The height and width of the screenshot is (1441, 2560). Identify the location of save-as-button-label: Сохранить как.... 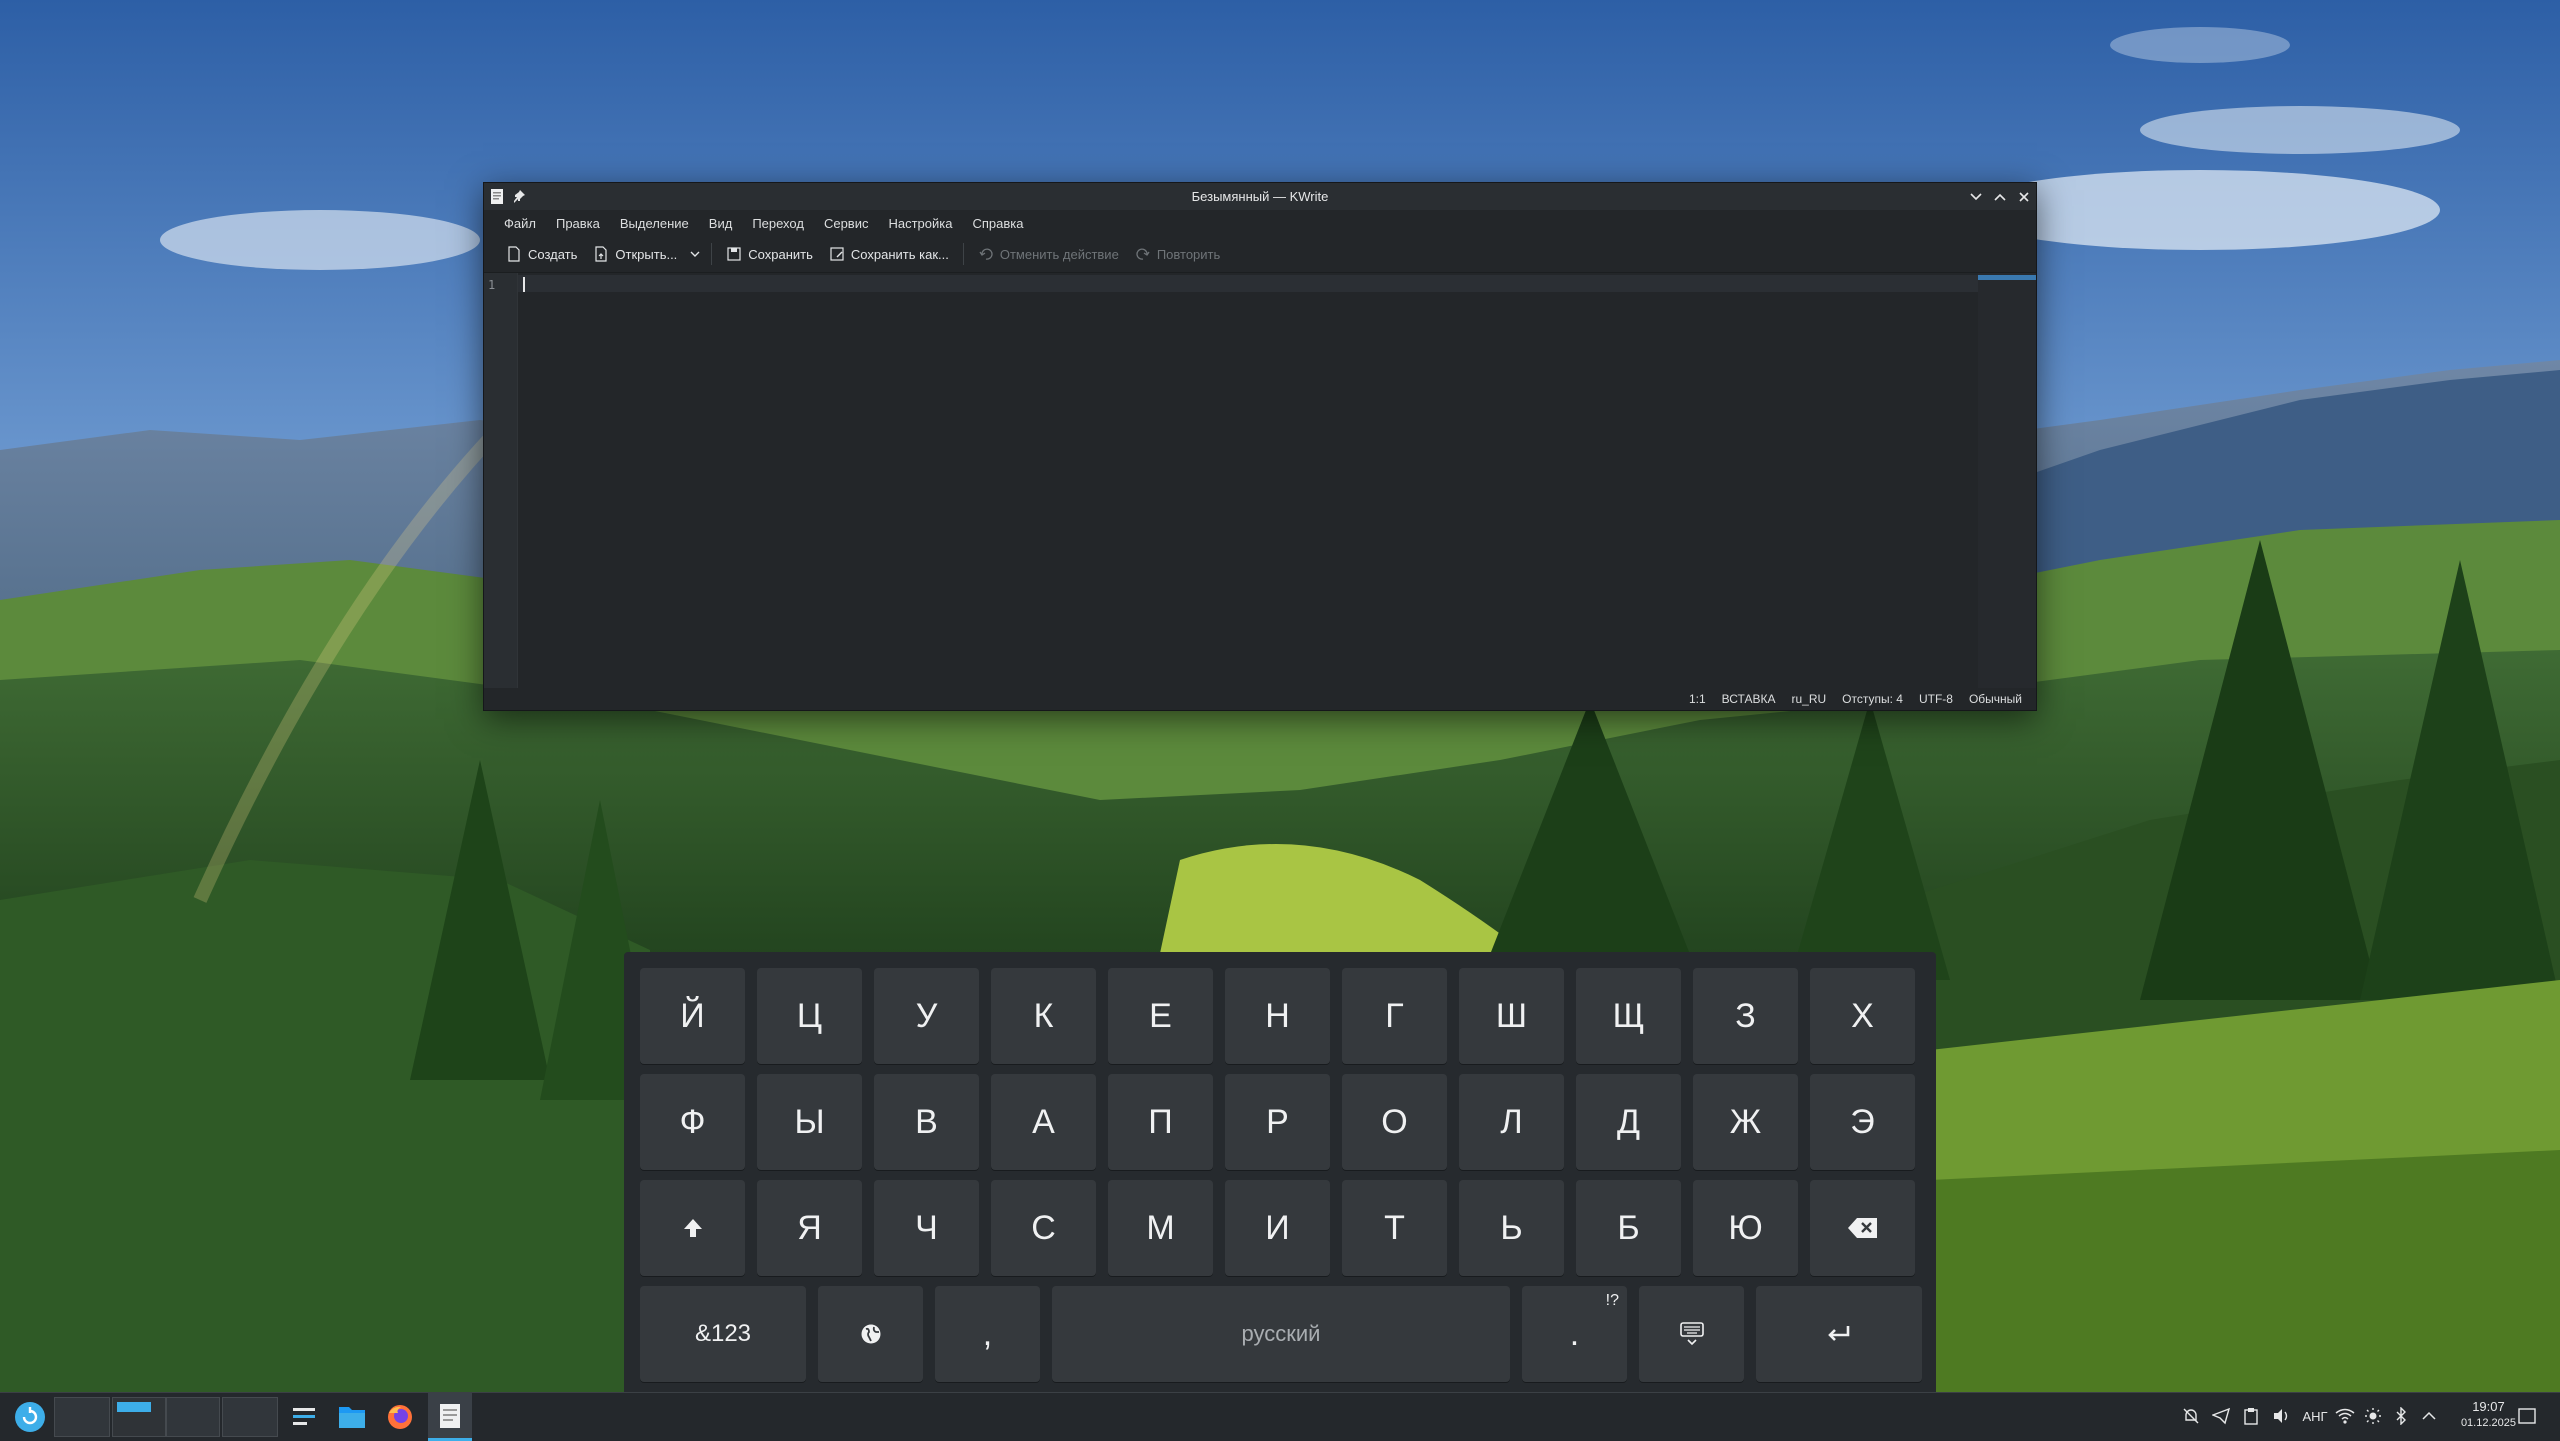
(899, 254).